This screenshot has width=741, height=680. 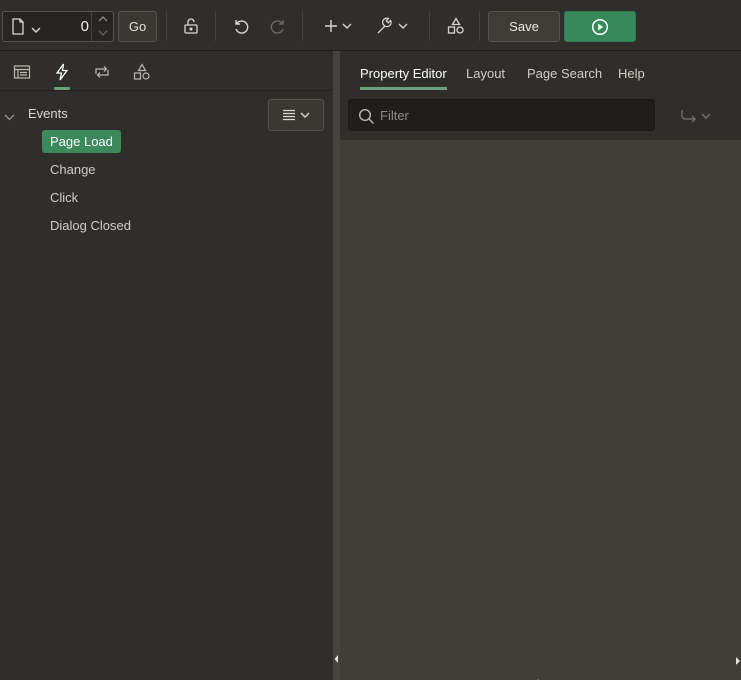 I want to click on utilities-menu-button, so click(x=392, y=26).